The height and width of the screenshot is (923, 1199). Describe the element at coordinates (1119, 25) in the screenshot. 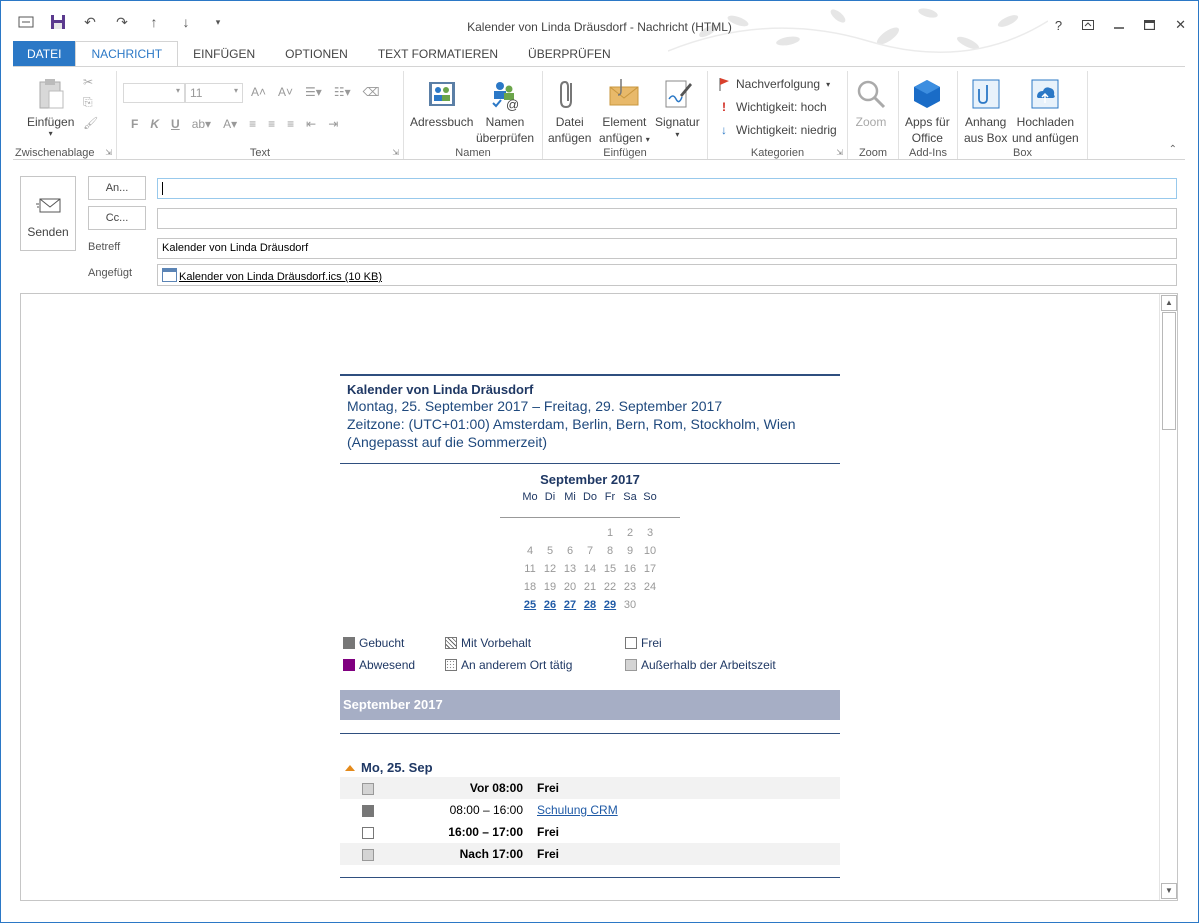

I see `minimize-icon` at that location.